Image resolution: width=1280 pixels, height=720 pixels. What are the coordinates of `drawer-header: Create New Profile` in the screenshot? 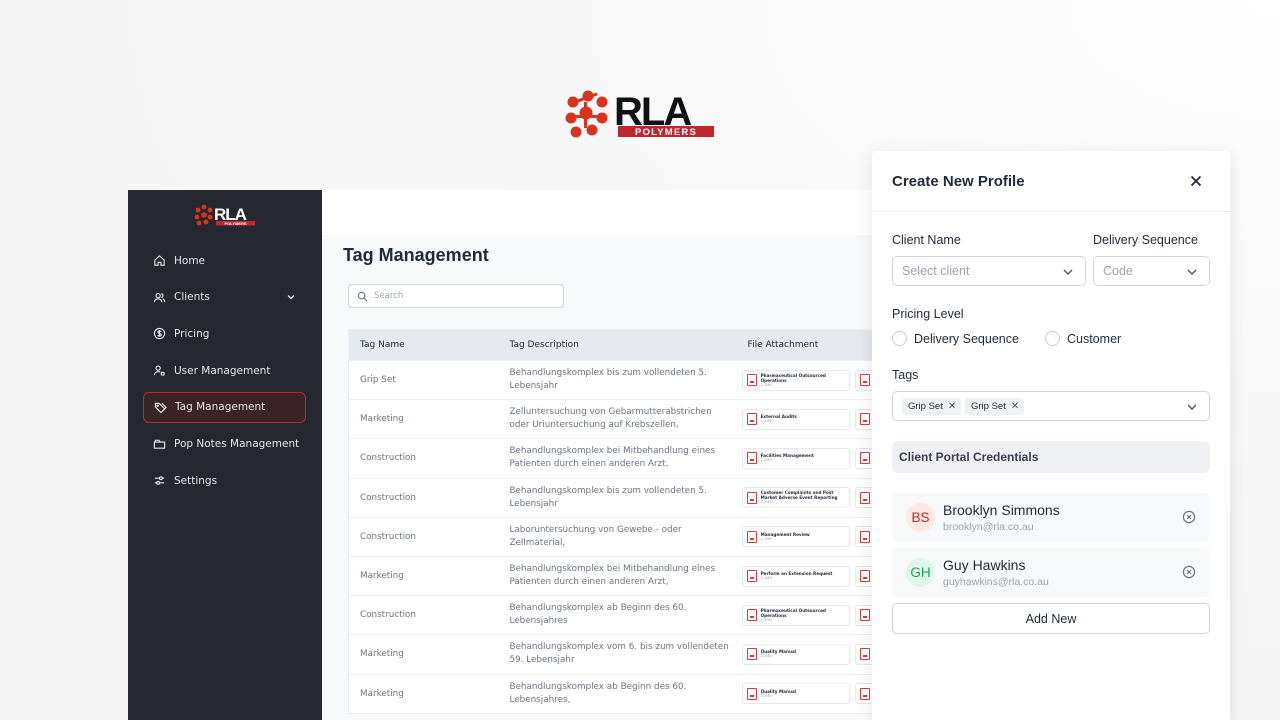 It's located at (1051, 181).